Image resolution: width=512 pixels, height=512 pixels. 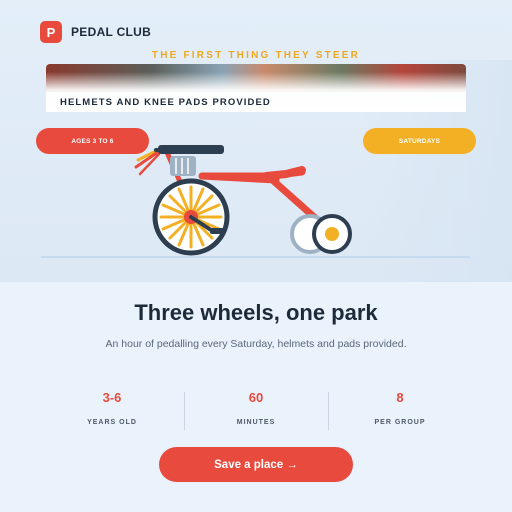 I want to click on stat-value: 3-6, so click(x=112, y=397).